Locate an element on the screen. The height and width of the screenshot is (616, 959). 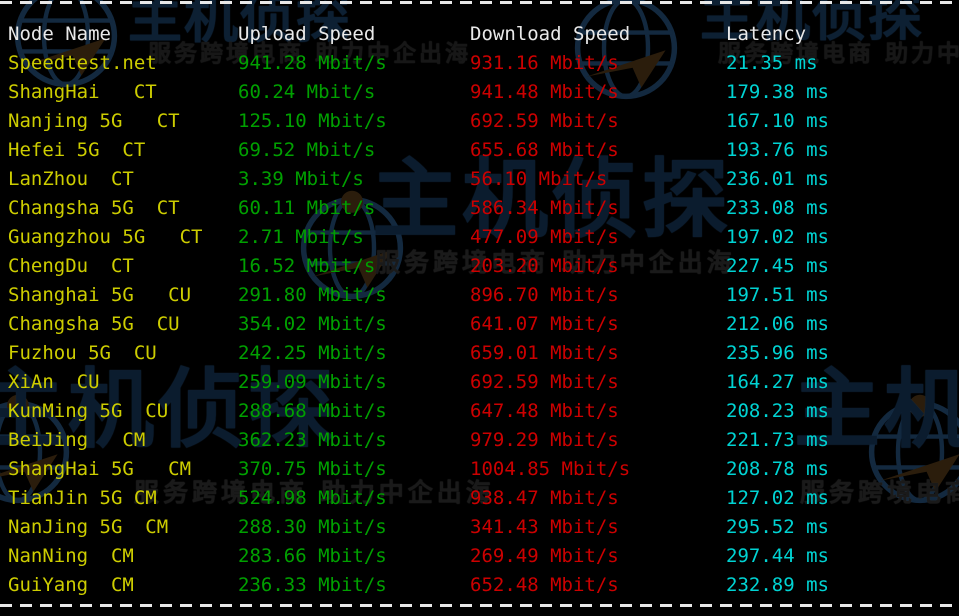
cell-node-name: Fuzhou 5G CU is located at coordinates (82, 353).